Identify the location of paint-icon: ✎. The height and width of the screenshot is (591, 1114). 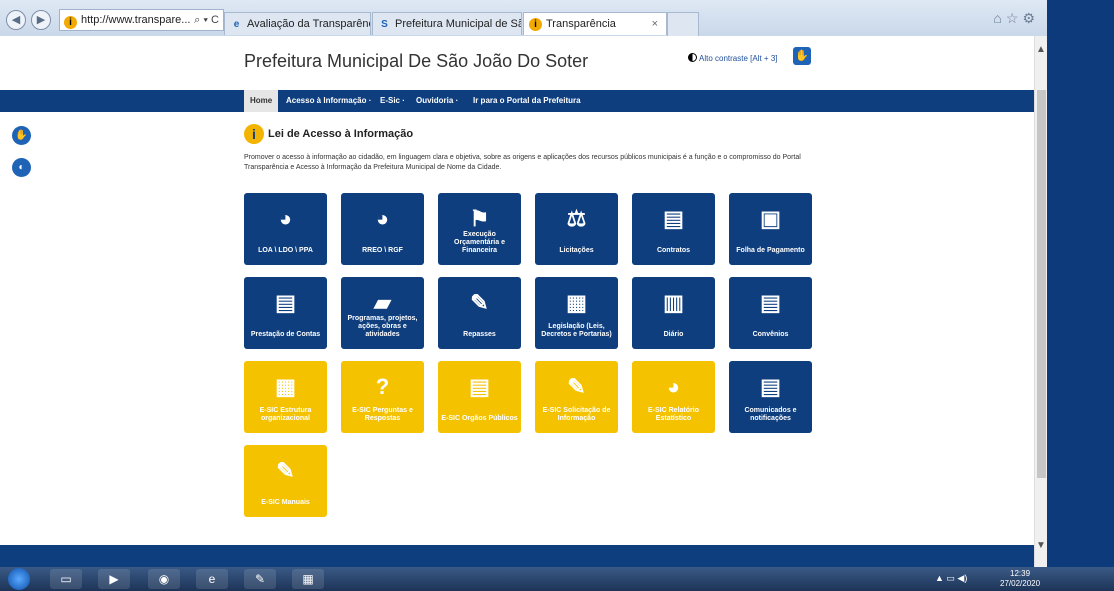
(260, 579).